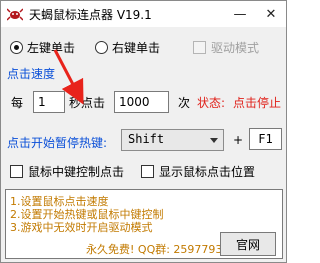  I want to click on left-click-label: 左键单击, so click(51, 48).